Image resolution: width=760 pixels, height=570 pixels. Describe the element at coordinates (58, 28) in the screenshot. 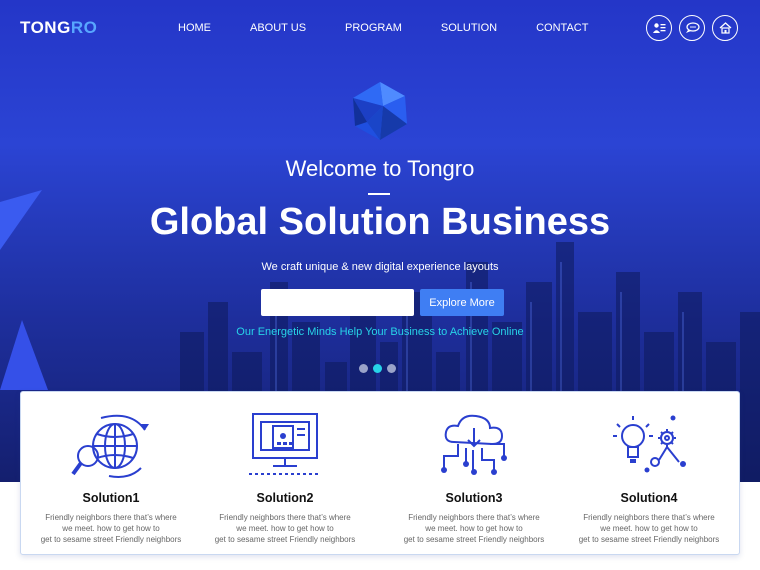

I see `site-logo: TONGRO` at that location.